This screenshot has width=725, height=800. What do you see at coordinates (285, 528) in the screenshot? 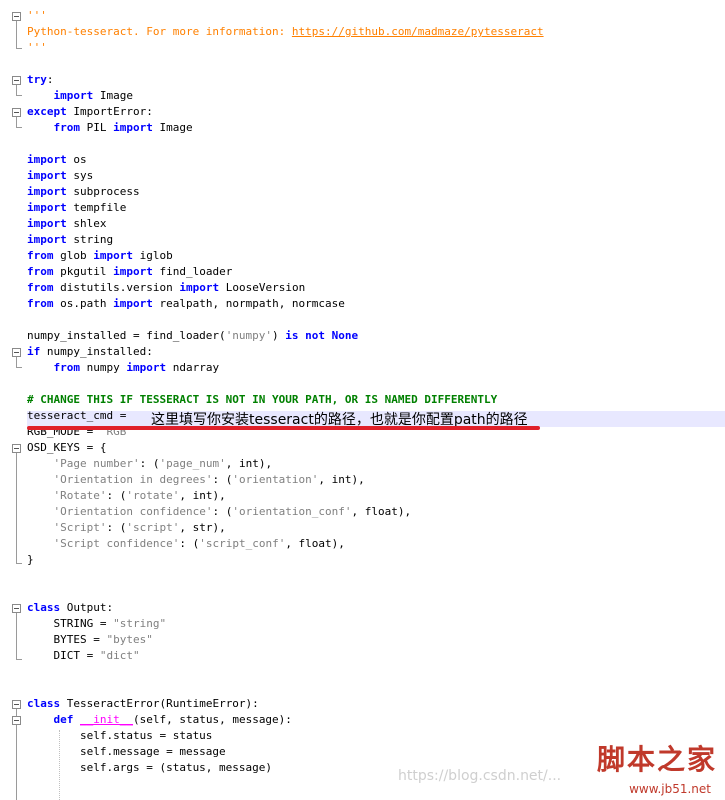
I see `code-line: 'Script': ('script', str),` at bounding box center [285, 528].